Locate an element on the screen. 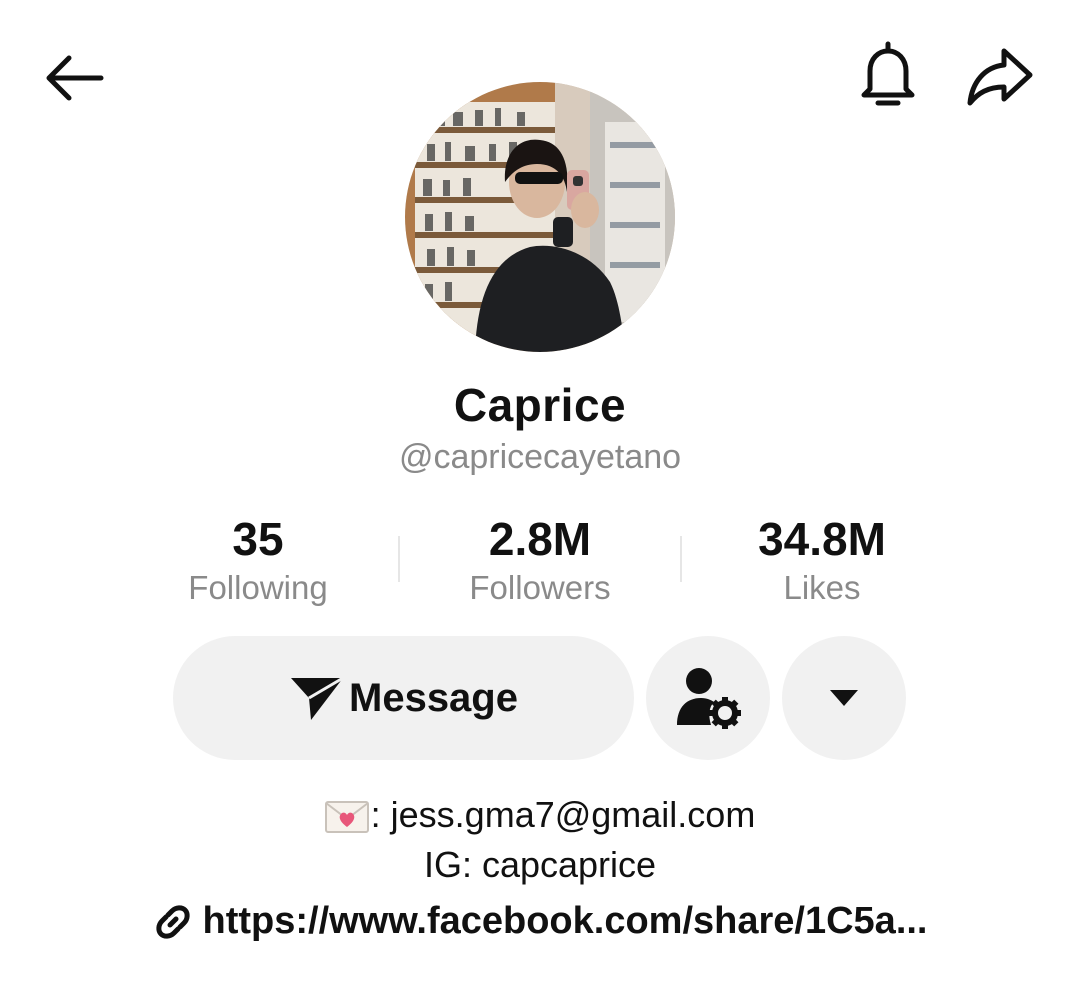 This screenshot has height=983, width=1080. back-button is located at coordinates (74, 78).